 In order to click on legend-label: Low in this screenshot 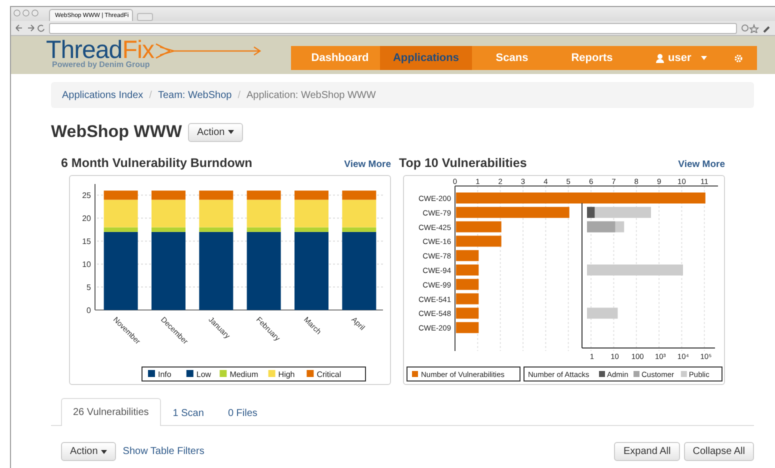, I will do `click(204, 374)`.